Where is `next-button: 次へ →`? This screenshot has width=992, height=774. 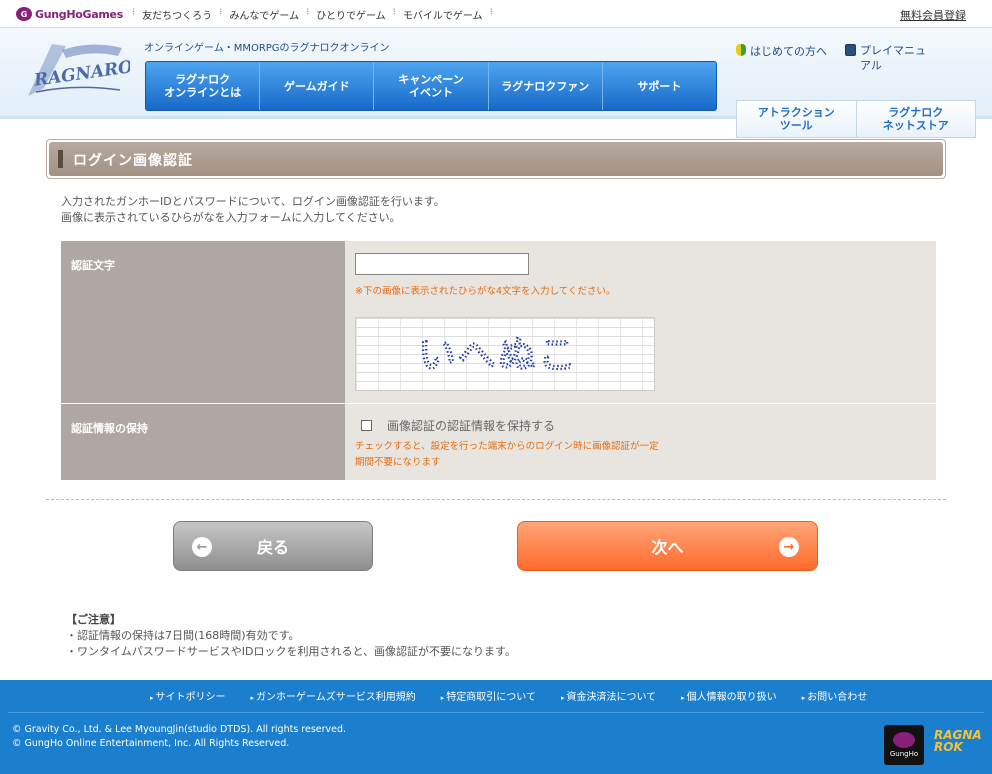 next-button: 次へ → is located at coordinates (667, 546).